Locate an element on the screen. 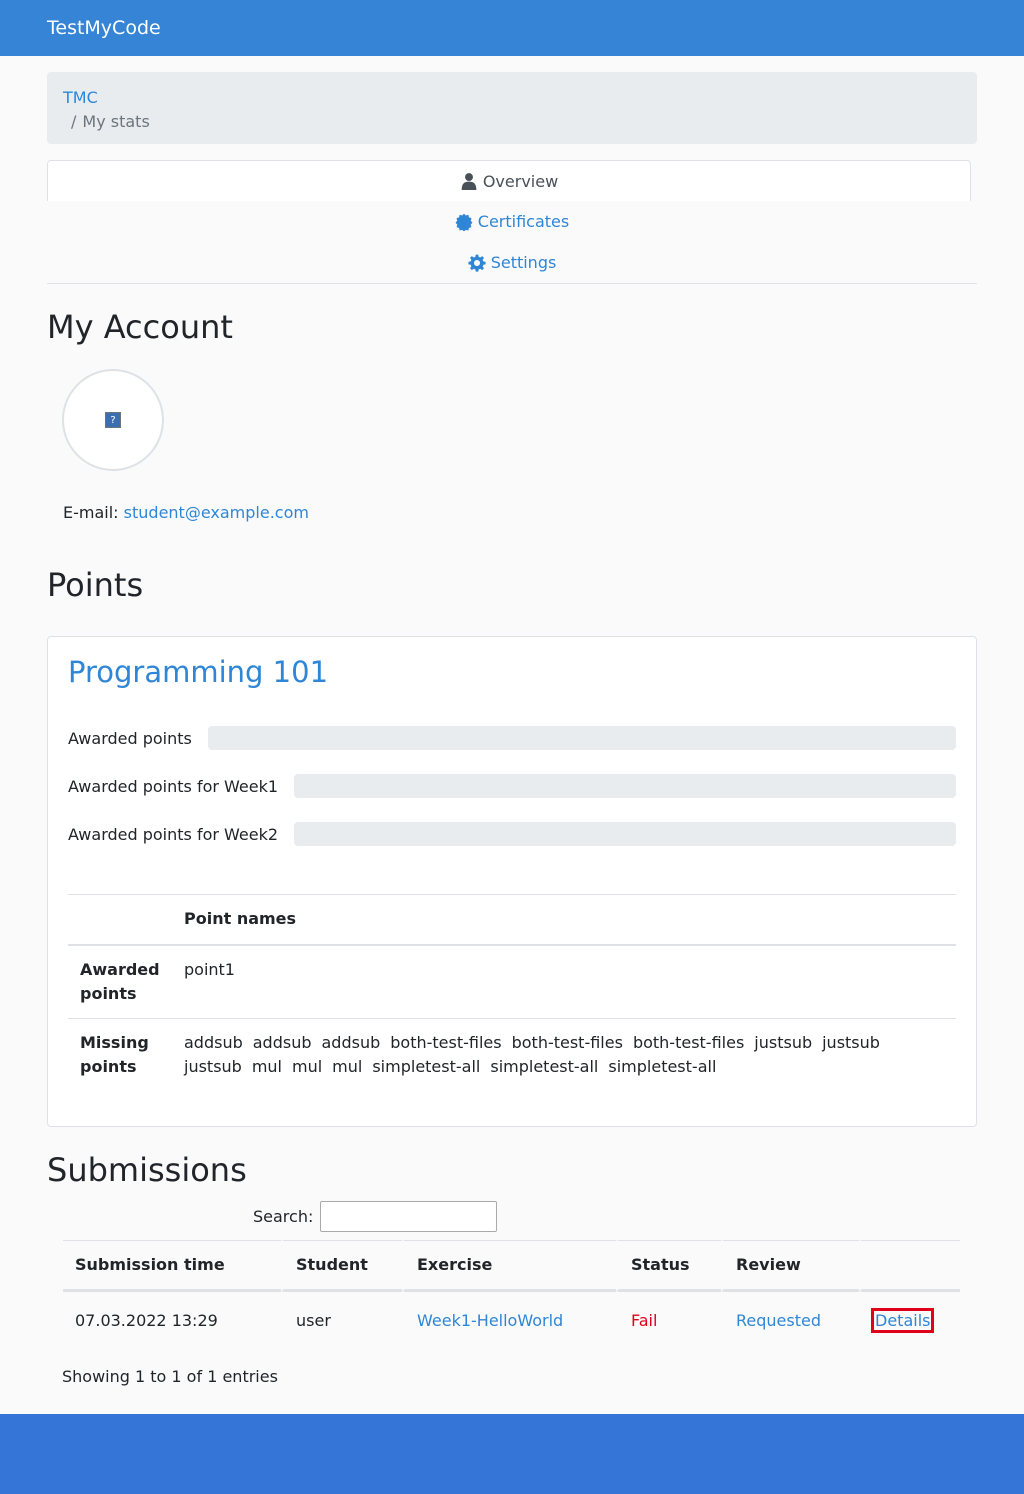  point-name: point1 is located at coordinates (209, 969).